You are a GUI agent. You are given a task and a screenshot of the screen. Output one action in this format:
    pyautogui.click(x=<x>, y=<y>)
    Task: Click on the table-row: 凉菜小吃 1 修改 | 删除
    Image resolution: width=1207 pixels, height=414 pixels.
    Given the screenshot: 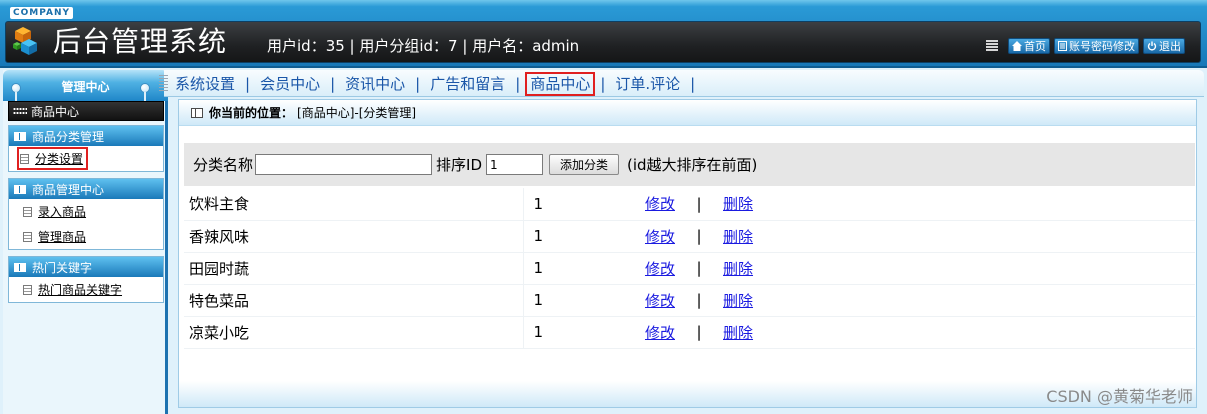 What is the action you would take?
    pyautogui.click(x=689, y=332)
    